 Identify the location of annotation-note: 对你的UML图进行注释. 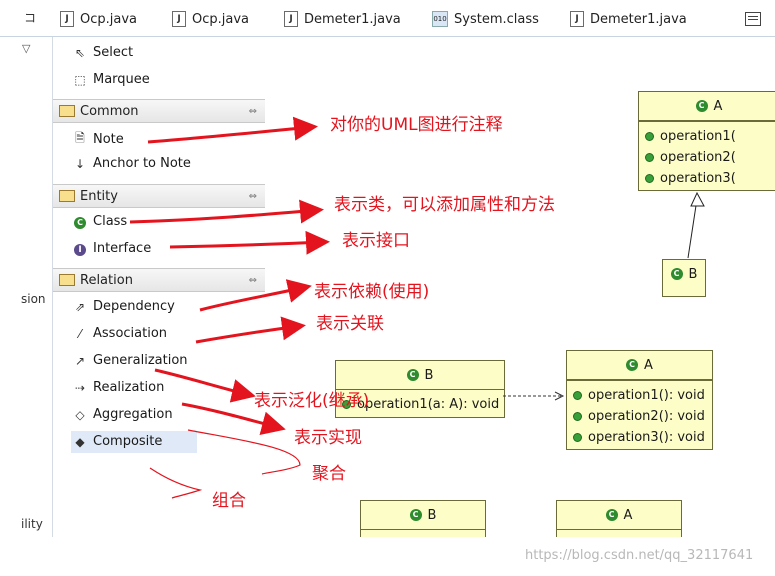
(416, 125).